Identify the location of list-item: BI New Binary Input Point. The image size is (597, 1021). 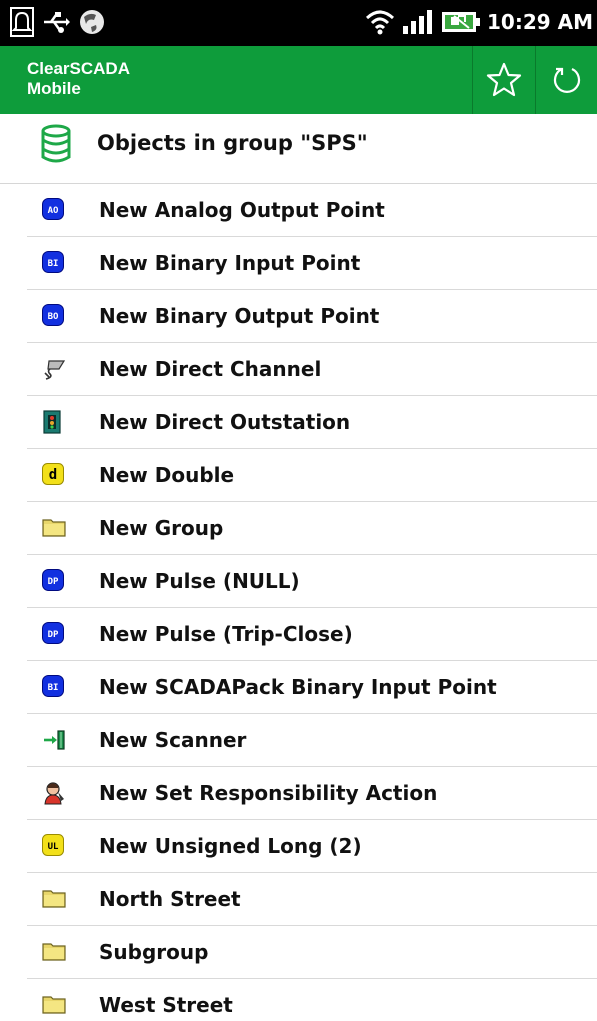
(298, 263).